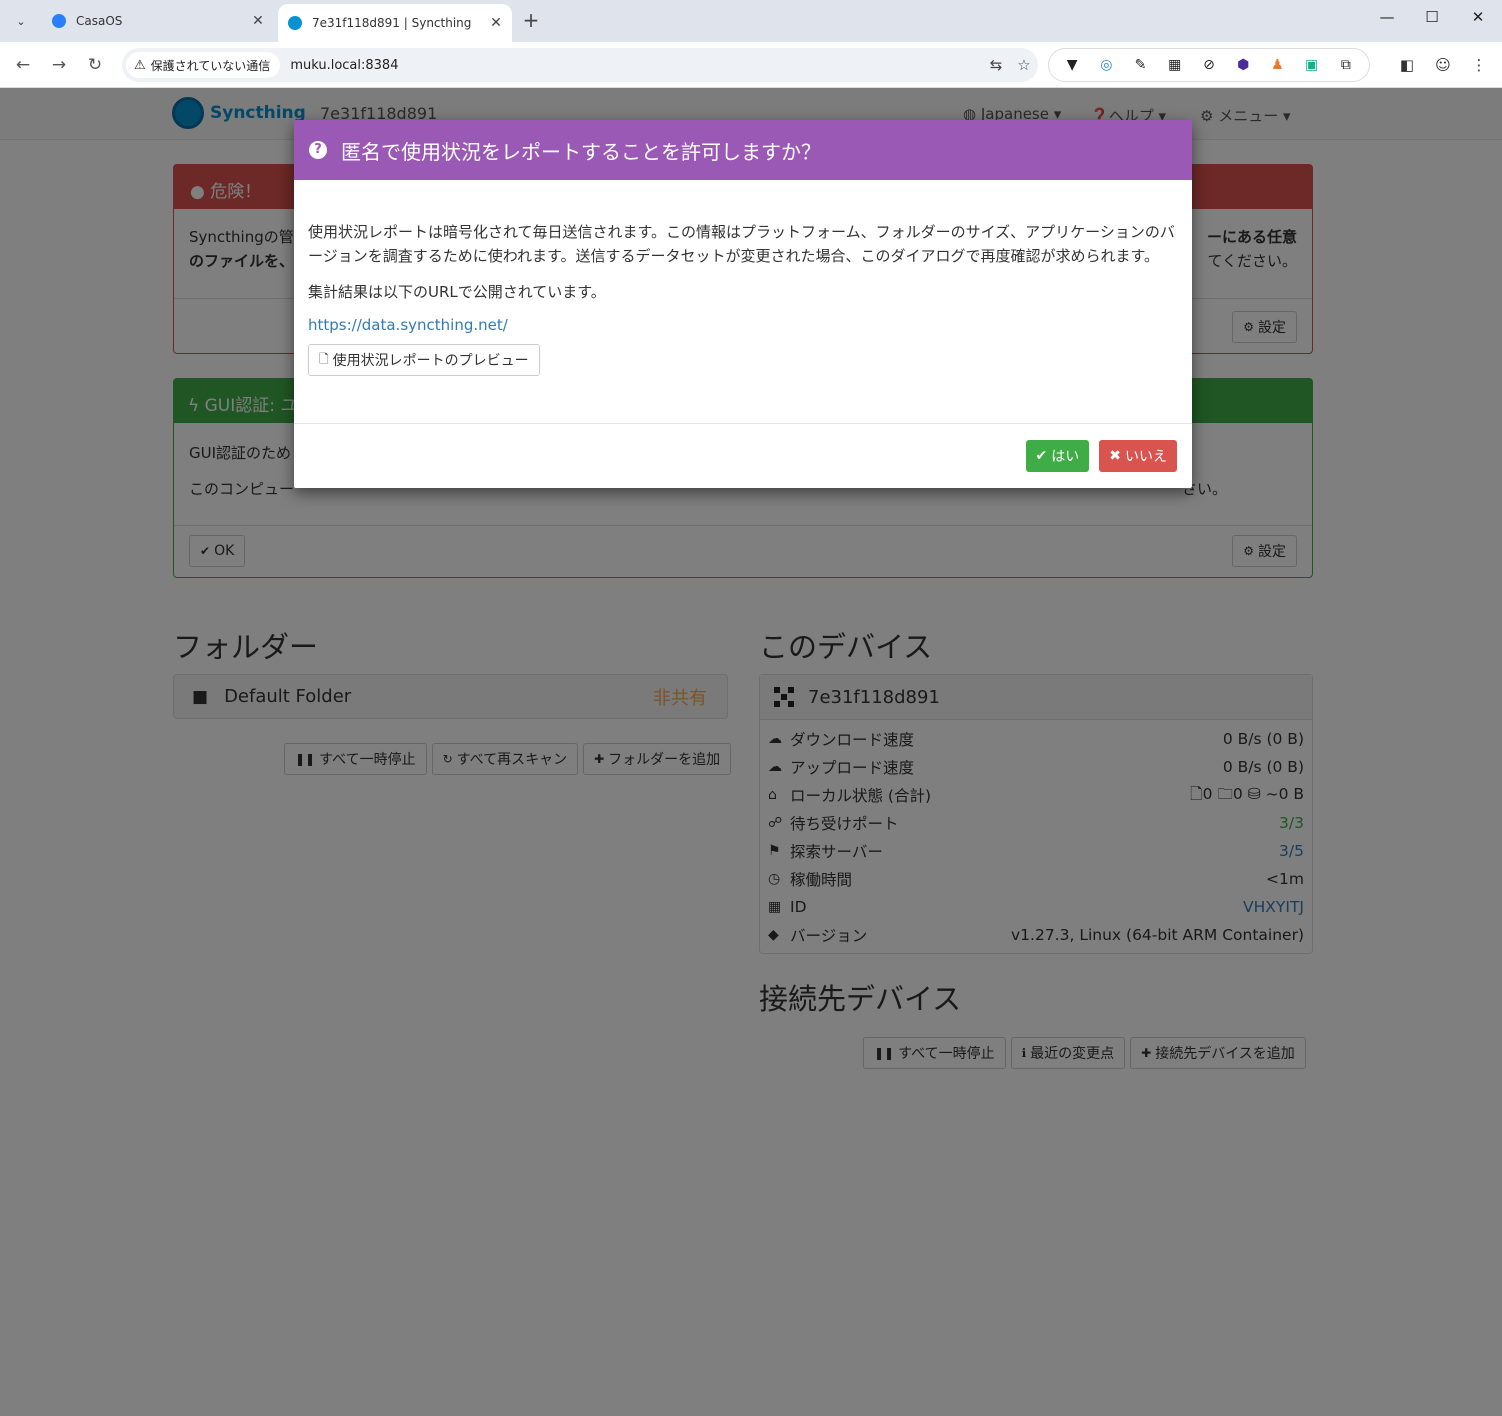  Describe the element at coordinates (95, 65) in the screenshot. I see `reload-icon: ↻` at that location.